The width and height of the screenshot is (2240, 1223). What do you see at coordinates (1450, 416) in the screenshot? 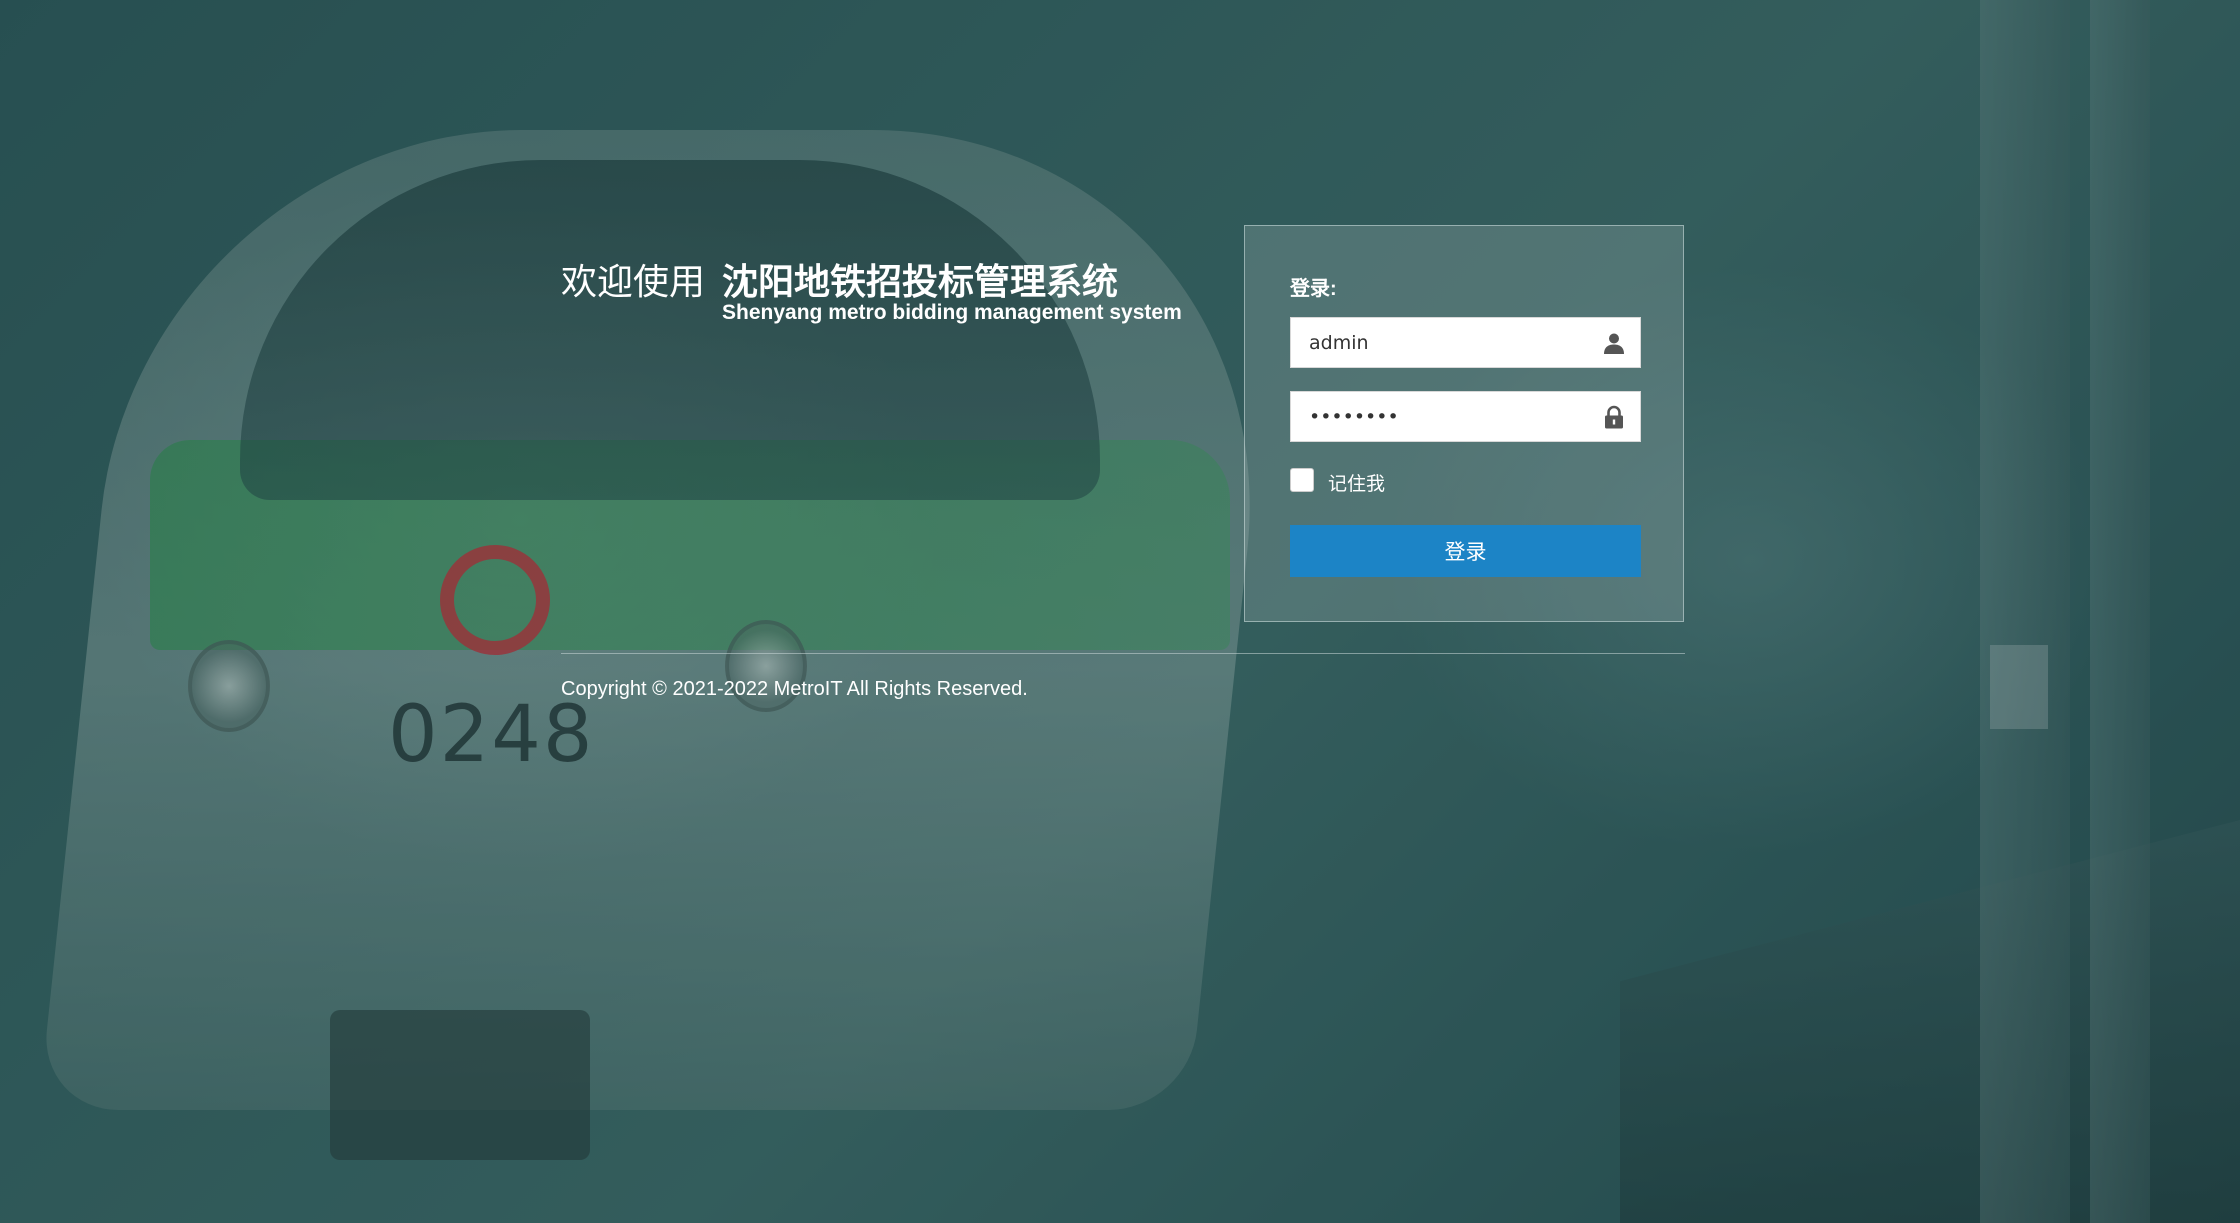
I see `password-input` at bounding box center [1450, 416].